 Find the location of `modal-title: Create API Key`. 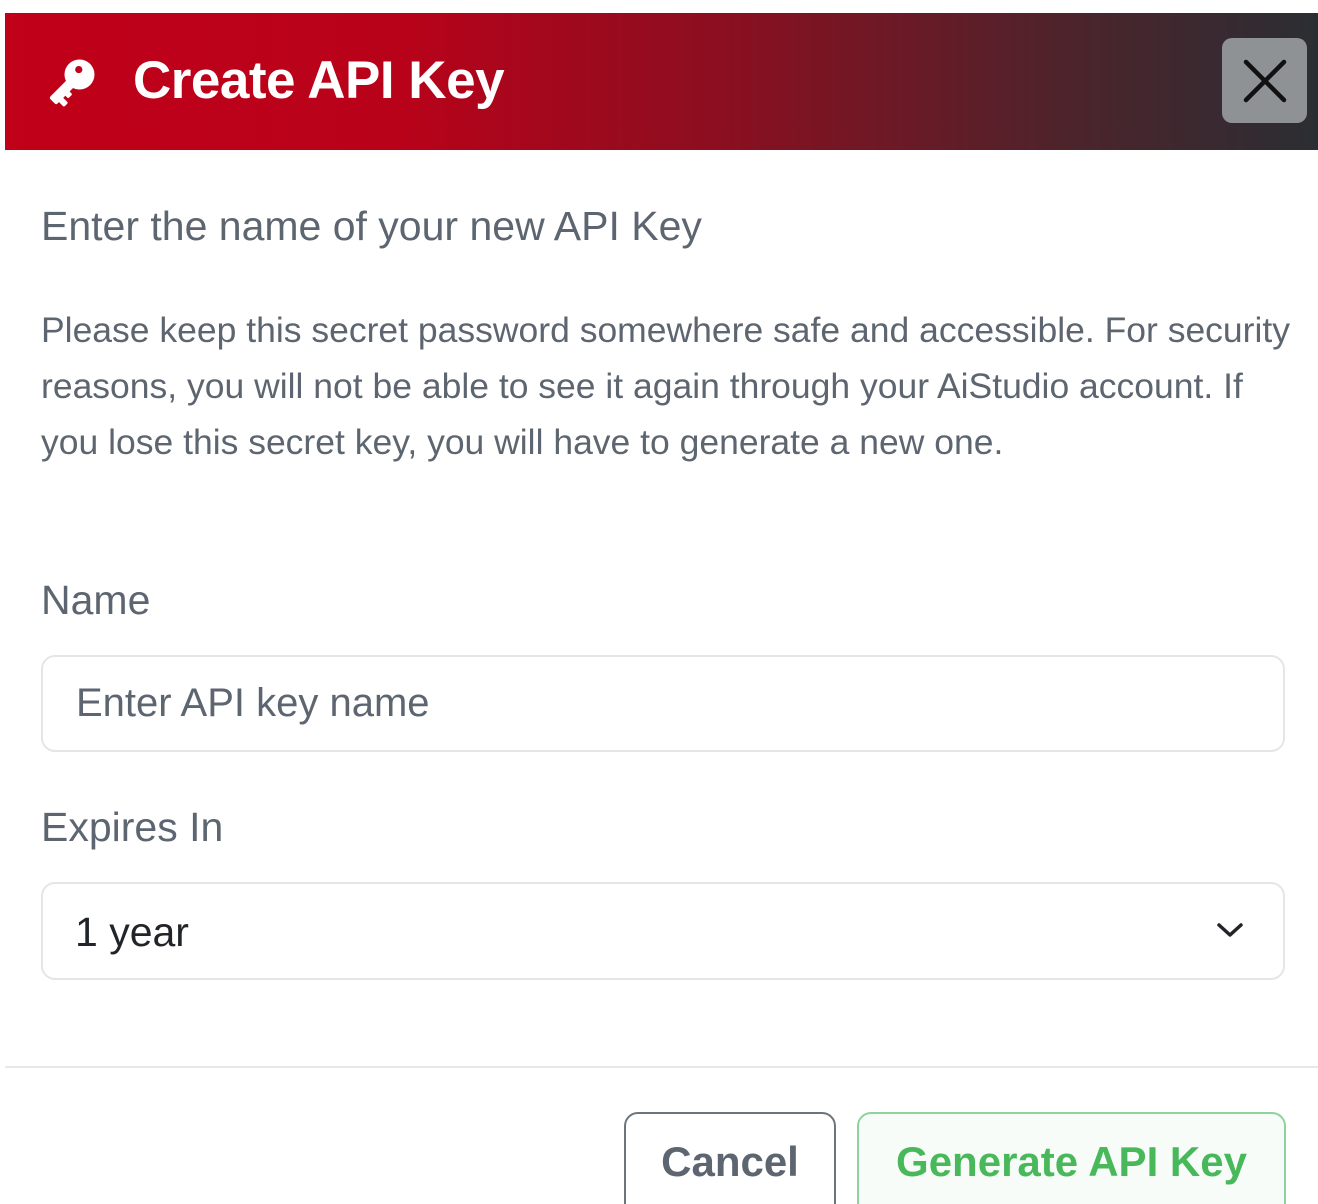

modal-title: Create API Key is located at coordinates (319, 80).